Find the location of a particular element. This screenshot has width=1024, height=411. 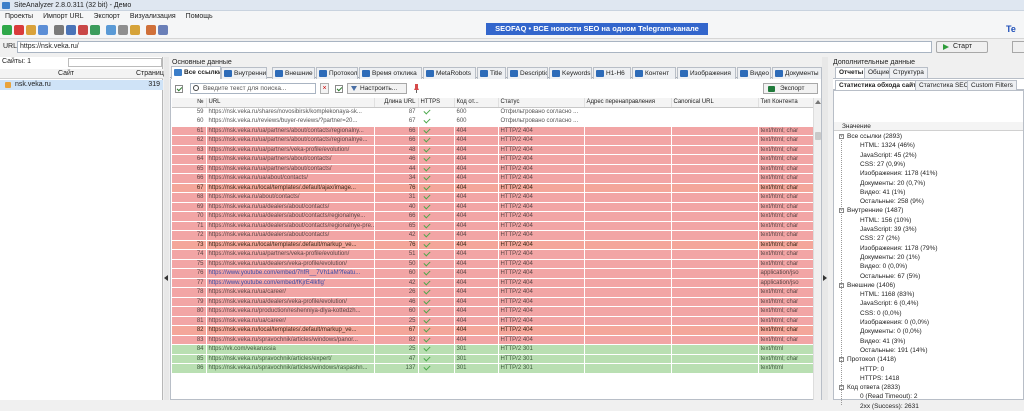

table-scrollbar is located at coordinates (817, 249).